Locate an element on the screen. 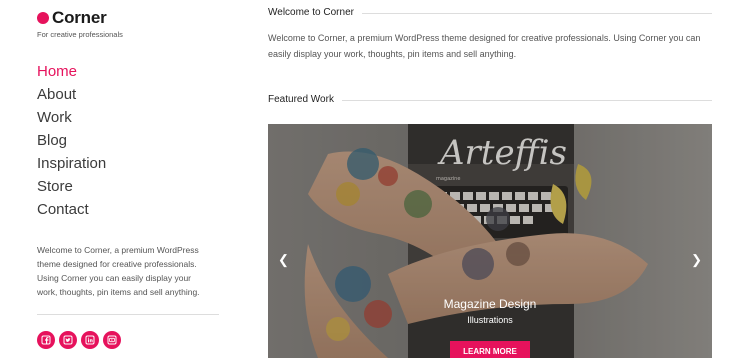 The image size is (750, 358). social-links is located at coordinates (128, 340).